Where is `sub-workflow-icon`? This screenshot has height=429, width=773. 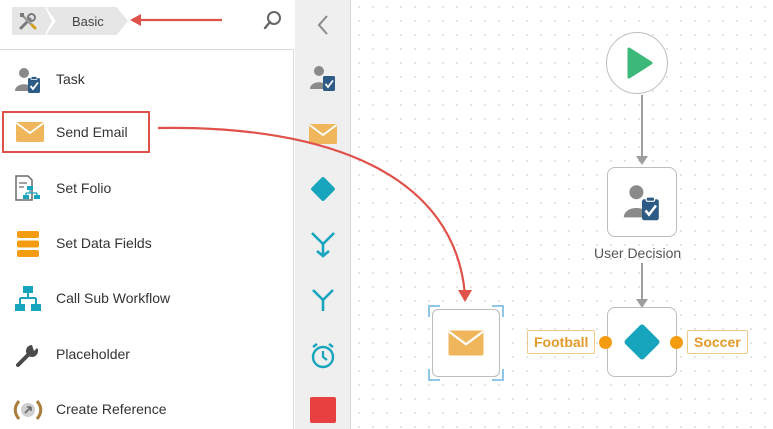 sub-workflow-icon is located at coordinates (28, 299).